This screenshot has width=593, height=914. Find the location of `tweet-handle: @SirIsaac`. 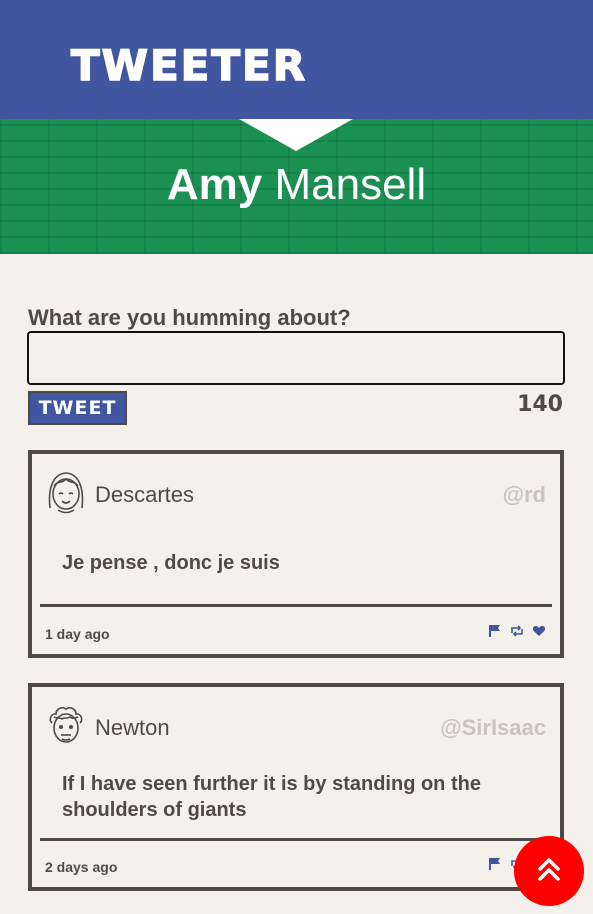

tweet-handle: @SirIsaac is located at coordinates (493, 728).